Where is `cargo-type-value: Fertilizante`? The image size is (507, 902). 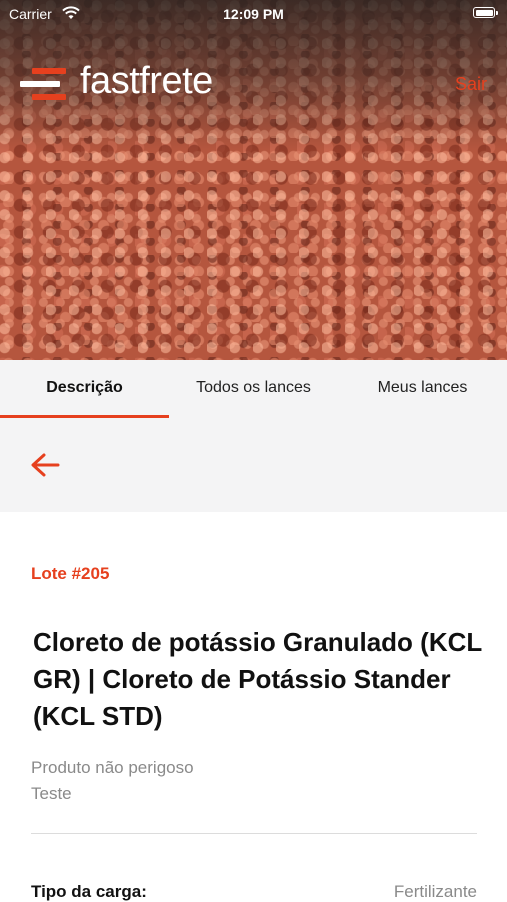
cargo-type-value: Fertilizante is located at coordinates (435, 891).